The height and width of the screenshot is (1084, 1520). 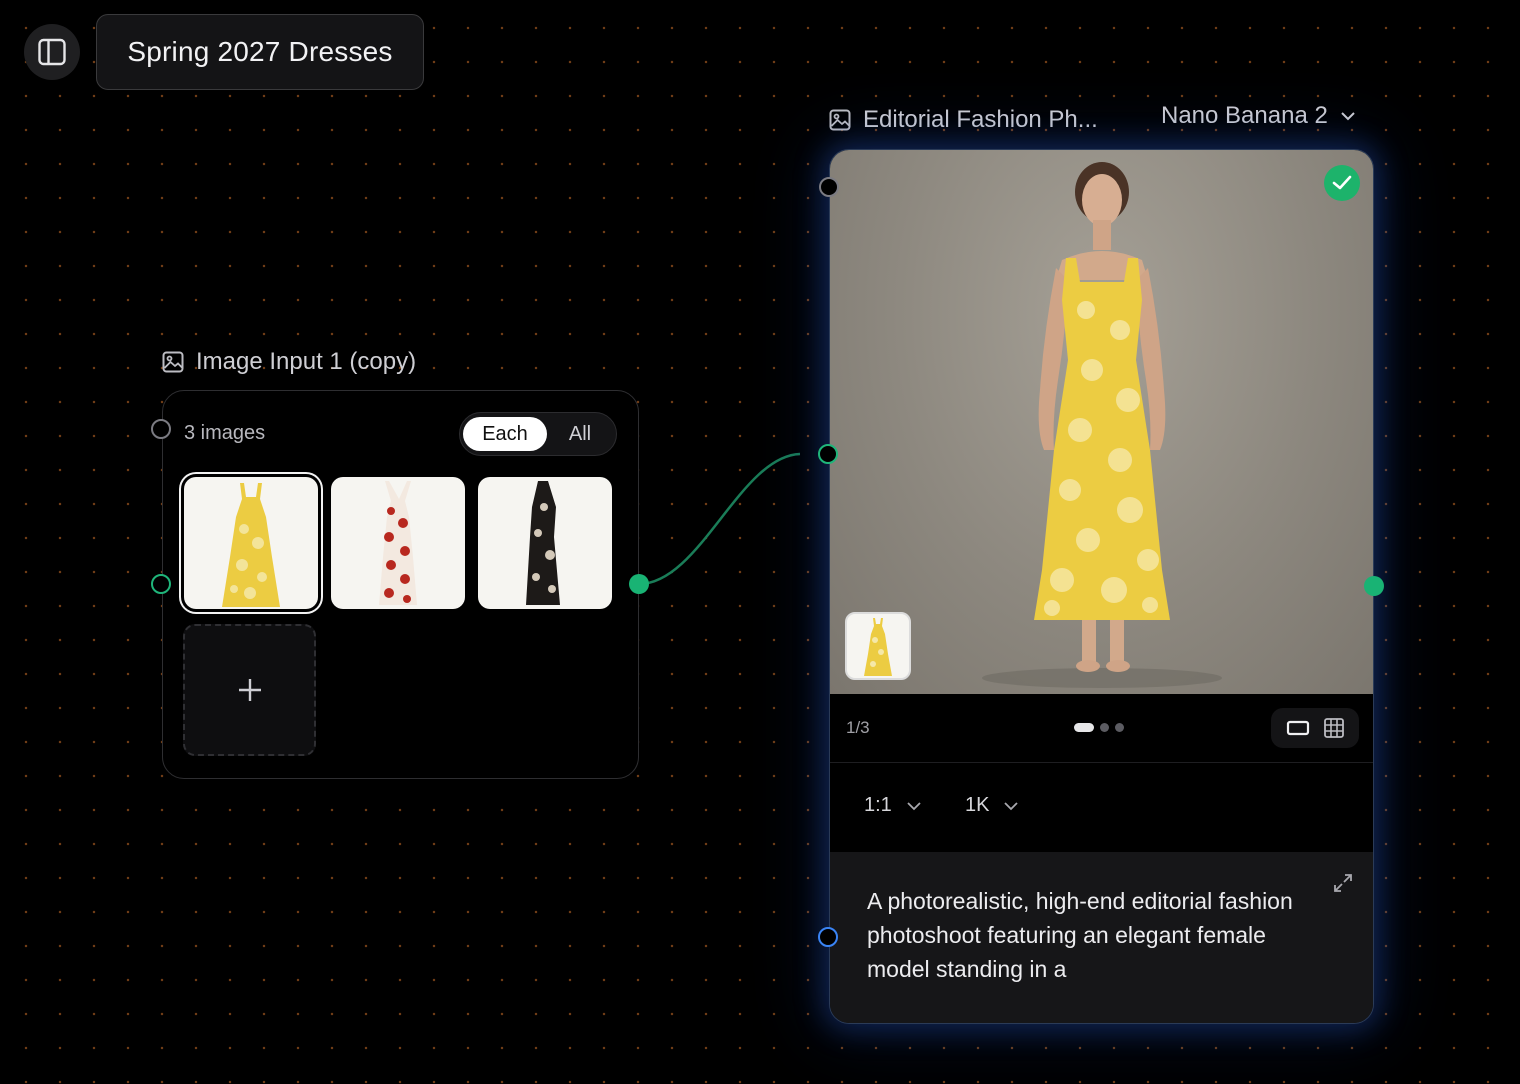 What do you see at coordinates (828, 454) in the screenshot?
I see `gen-node-image-input-port` at bounding box center [828, 454].